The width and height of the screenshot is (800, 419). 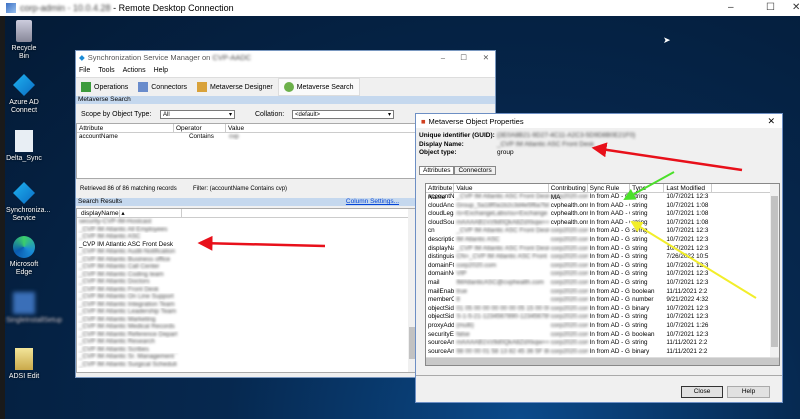 I want to click on yellow-arrow, so click(x=693, y=259).